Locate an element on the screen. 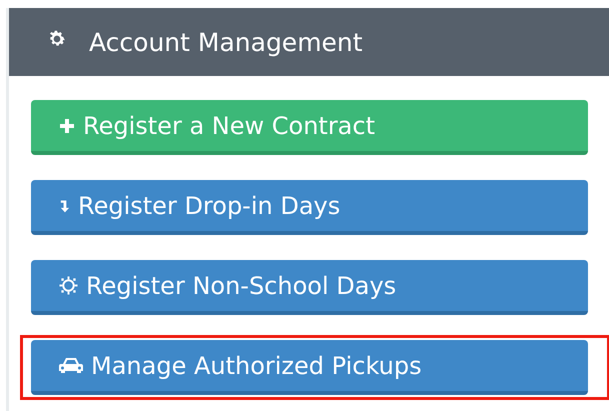  action-button: Register Non-School Days is located at coordinates (309, 287).